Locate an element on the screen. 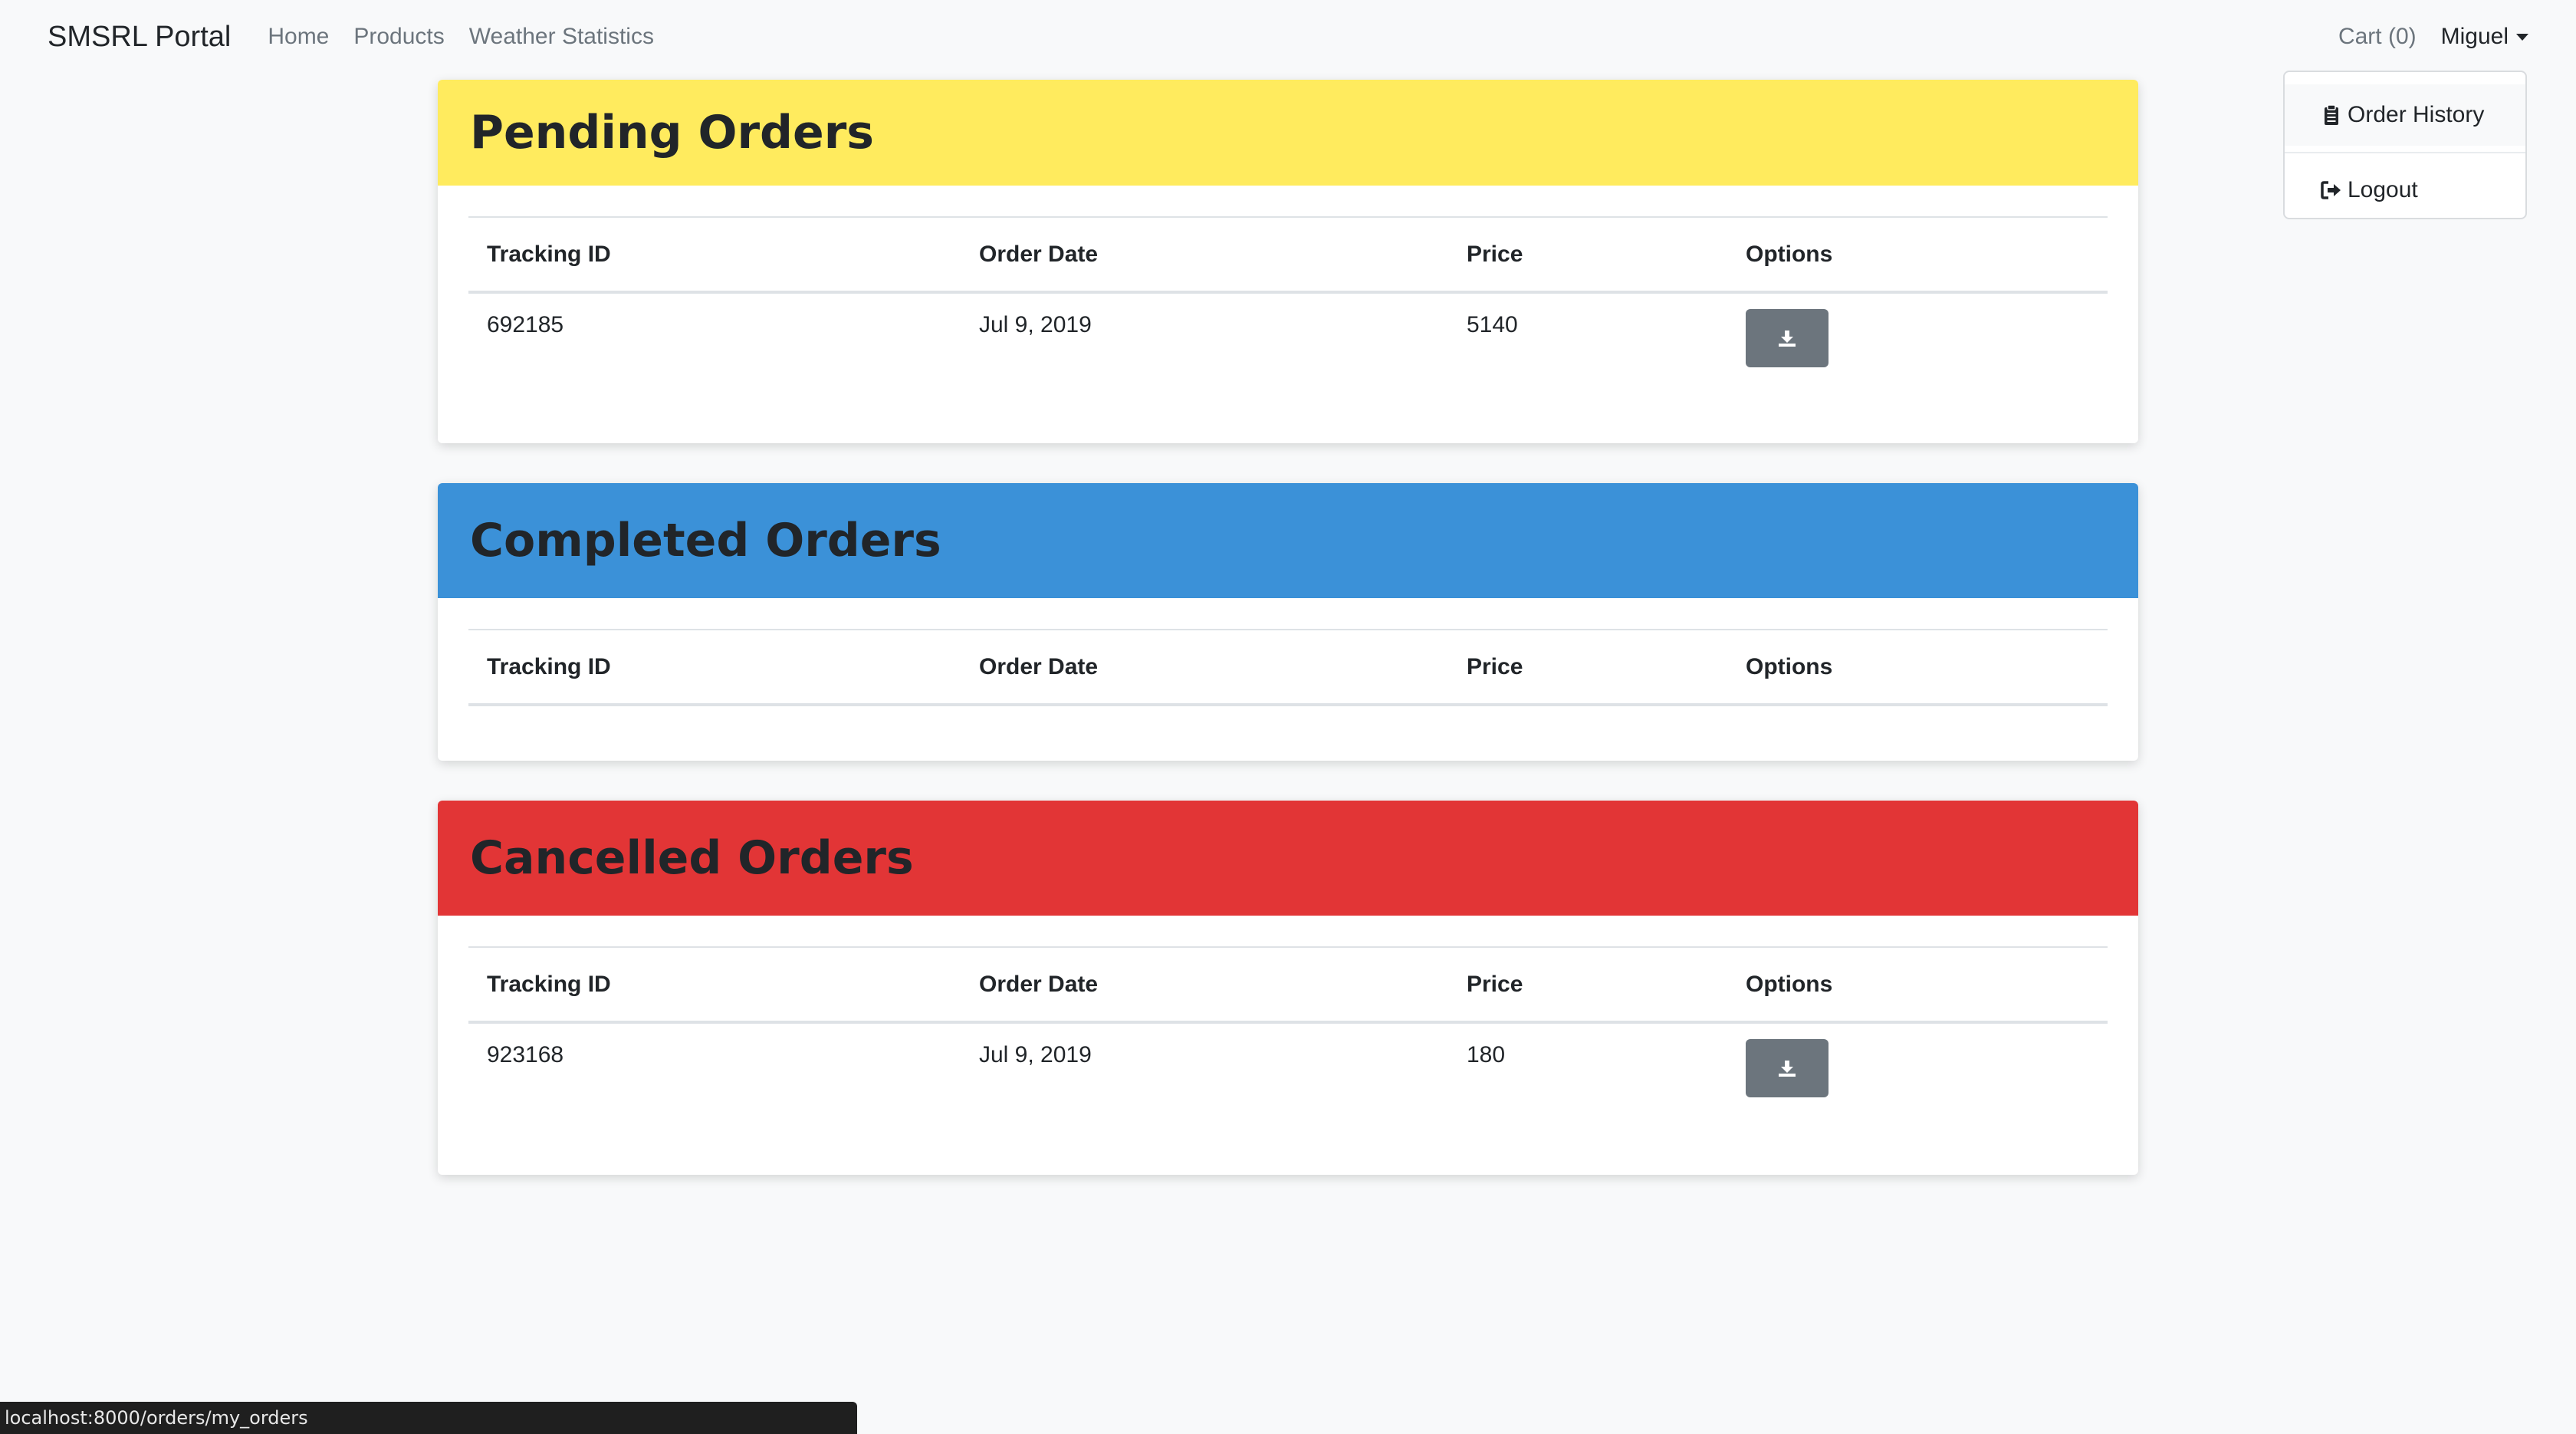 The height and width of the screenshot is (1434, 2576). cart-link: Cart (0) is located at coordinates (2377, 37).